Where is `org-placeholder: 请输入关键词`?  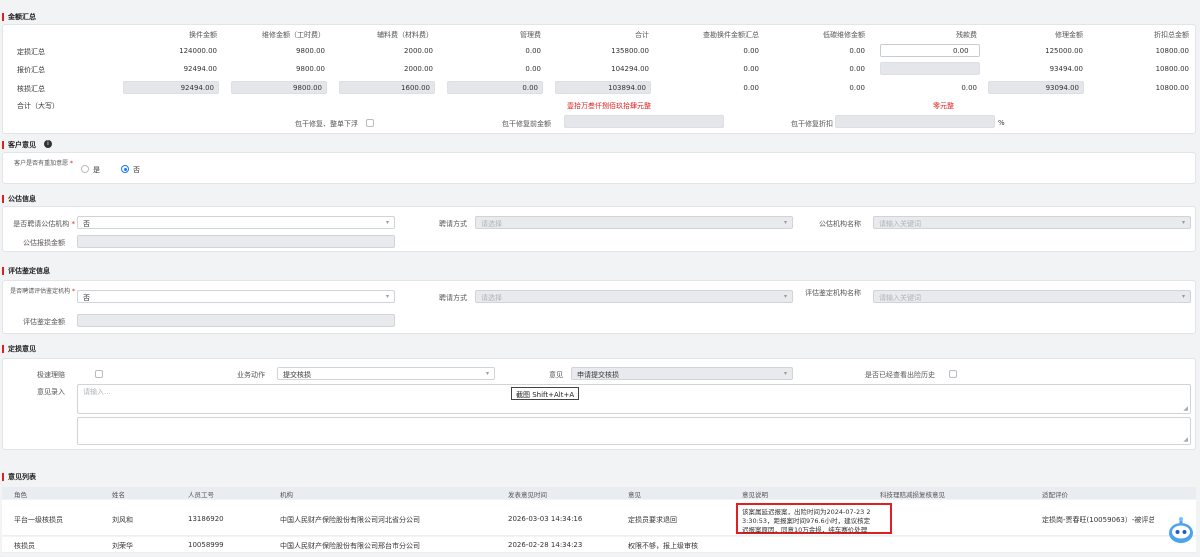
org-placeholder: 请输入关键词 is located at coordinates (900, 224).